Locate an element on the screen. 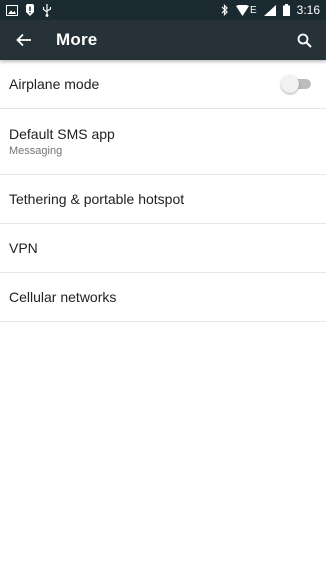  status-bar: E 3:16 is located at coordinates (163, 10).